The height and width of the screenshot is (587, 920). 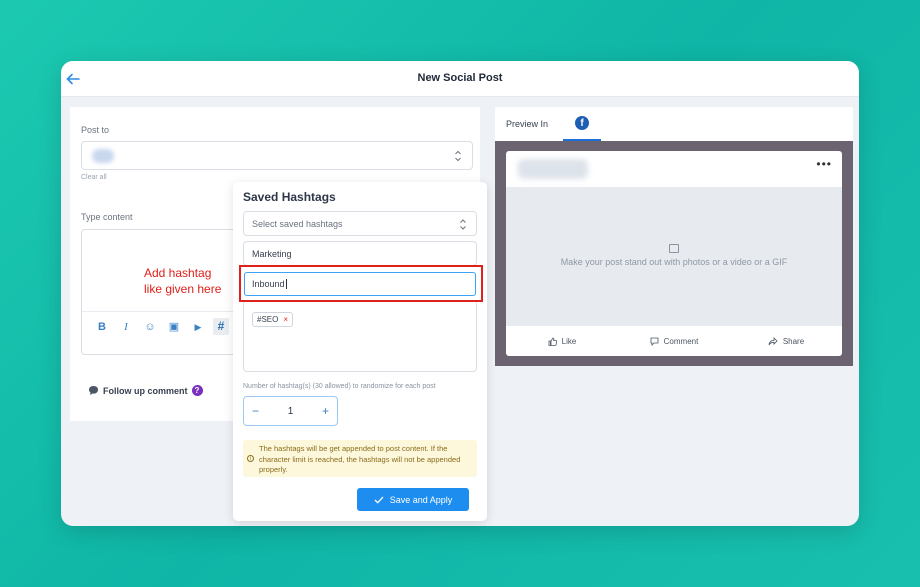 I want to click on page-title: New Social Post, so click(x=460, y=78).